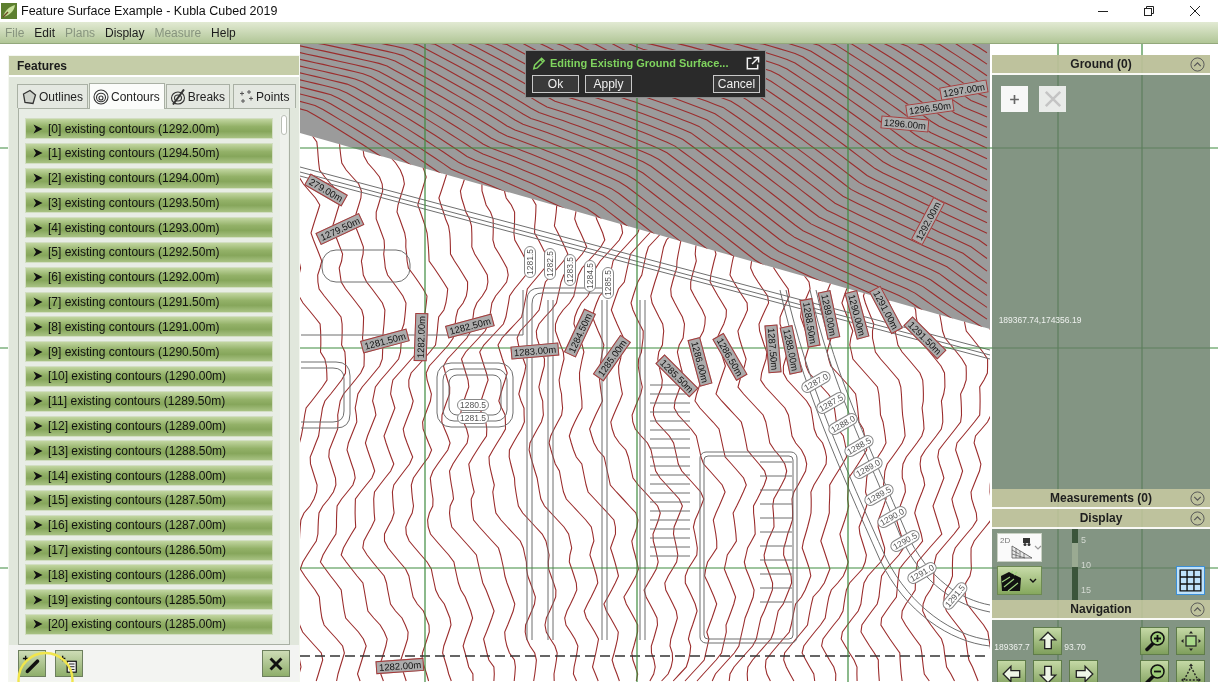  Describe the element at coordinates (127, 96) in the screenshot. I see `tab: Contours` at that location.